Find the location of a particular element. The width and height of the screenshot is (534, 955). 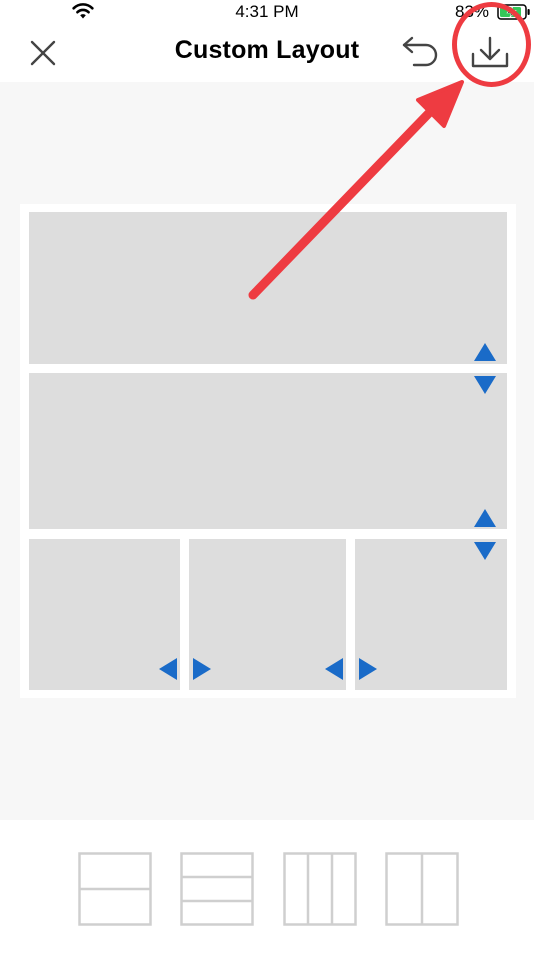

download-icon is located at coordinates (490, 52).